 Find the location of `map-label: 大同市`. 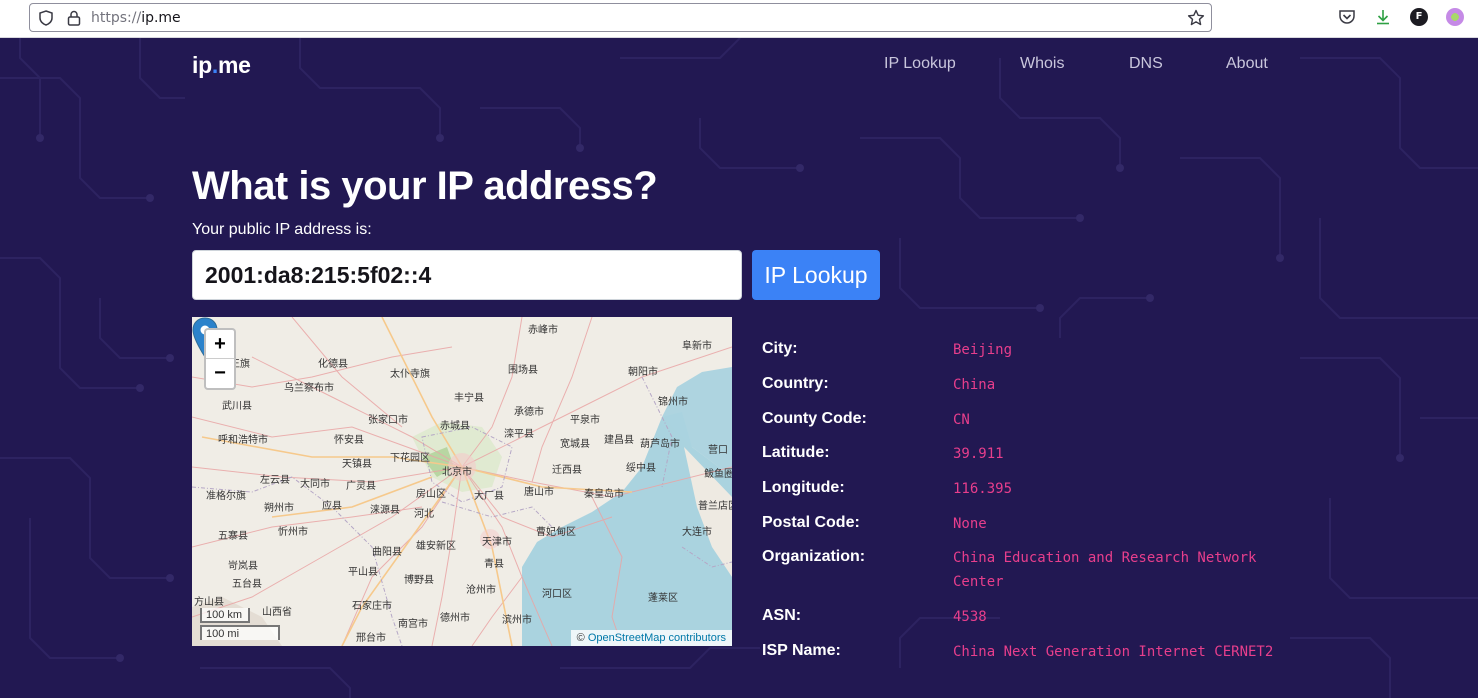

map-label: 大同市 is located at coordinates (315, 484).